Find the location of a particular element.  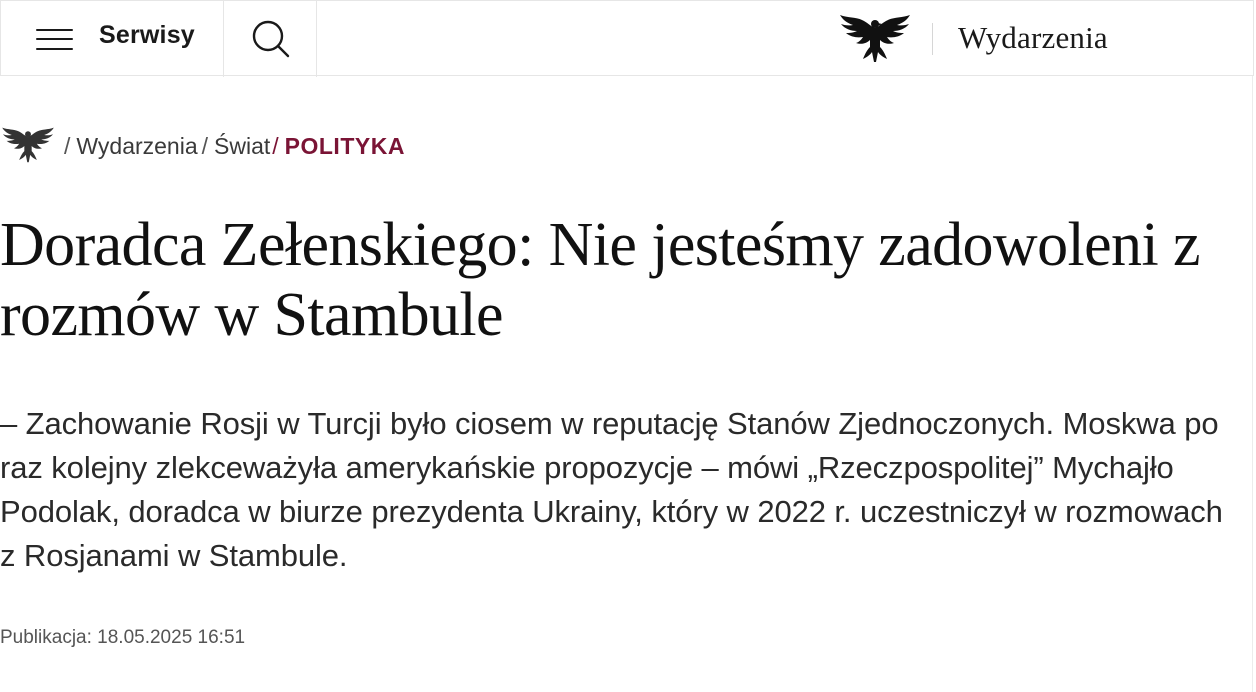

breadcrumb-item-wydarzenia: Wydarzenia is located at coordinates (136, 146).